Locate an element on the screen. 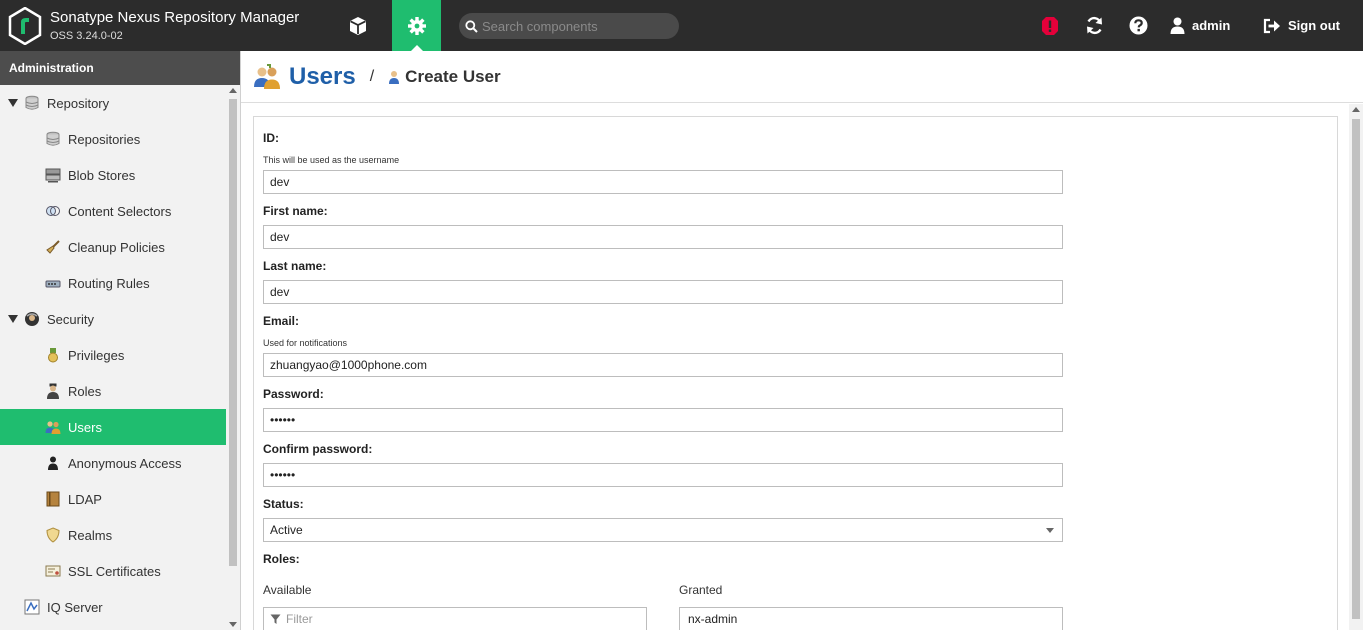 Image resolution: width=1363 pixels, height=630 pixels. certificate-icon is located at coordinates (53, 571).